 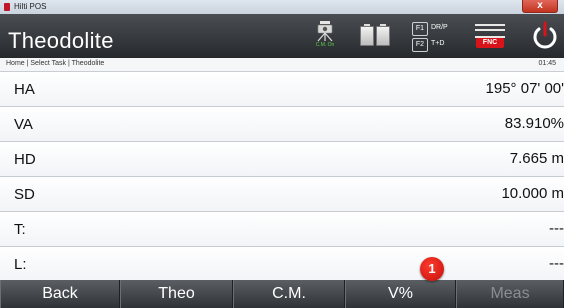 What do you see at coordinates (61, 40) in the screenshot?
I see `page-title: Theodolite` at bounding box center [61, 40].